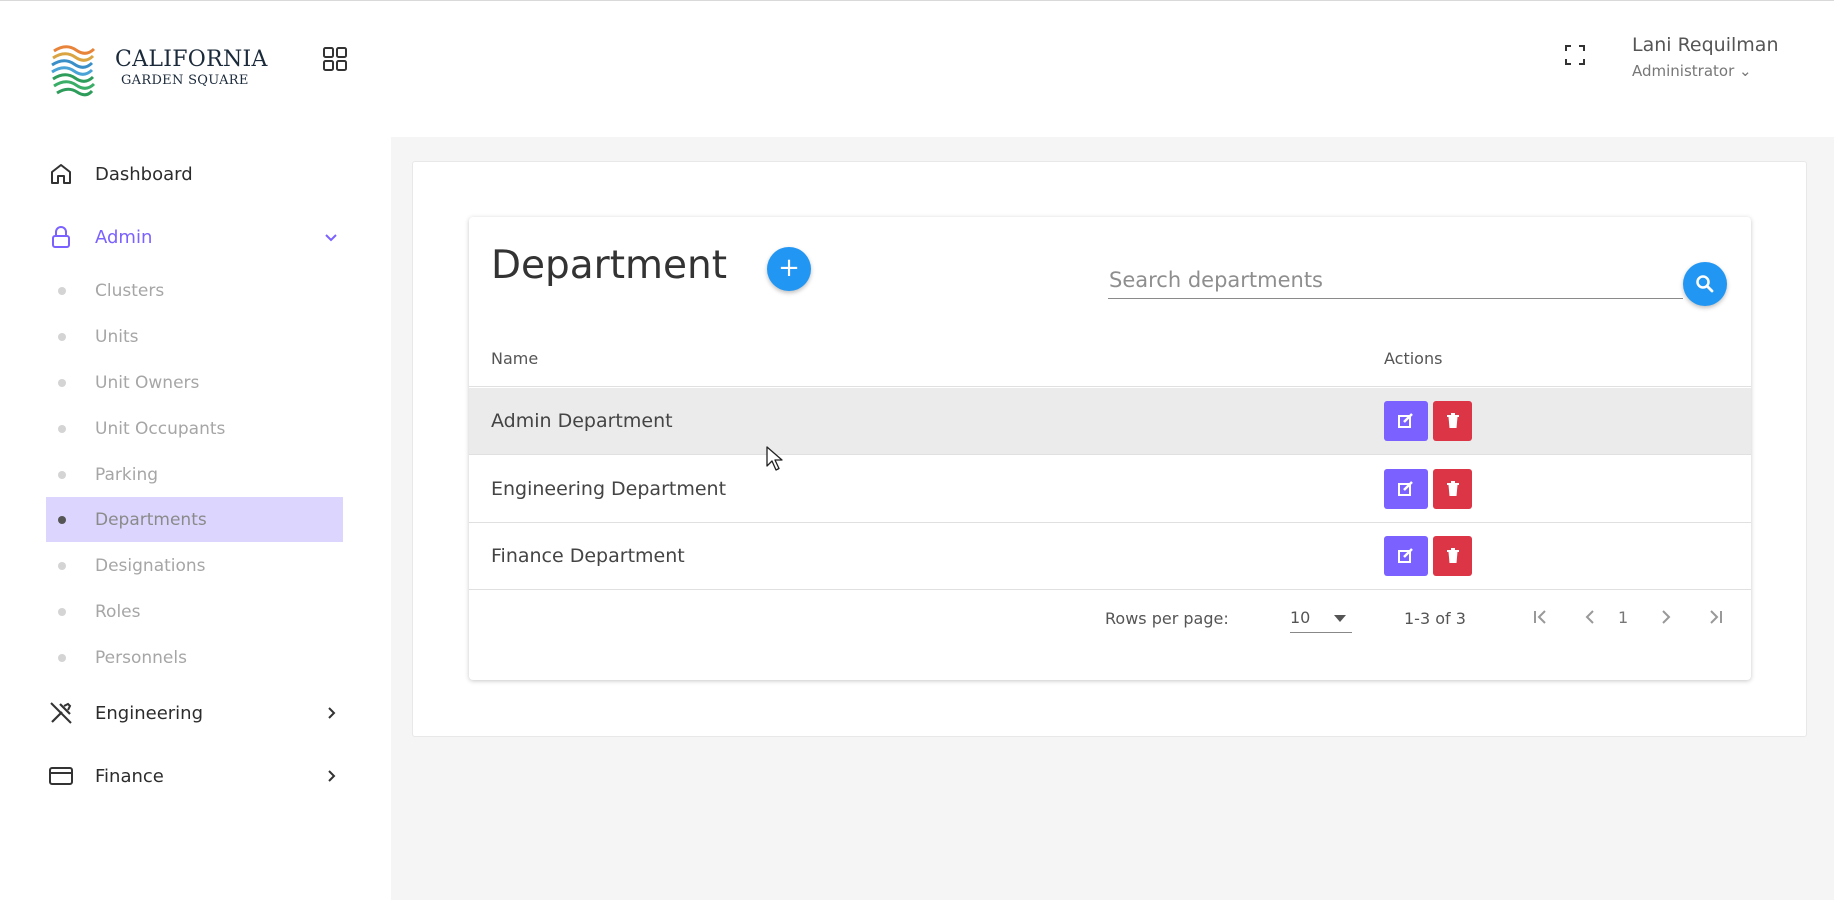 The height and width of the screenshot is (900, 1834). Describe the element at coordinates (609, 265) in the screenshot. I see `page-title: Department` at that location.